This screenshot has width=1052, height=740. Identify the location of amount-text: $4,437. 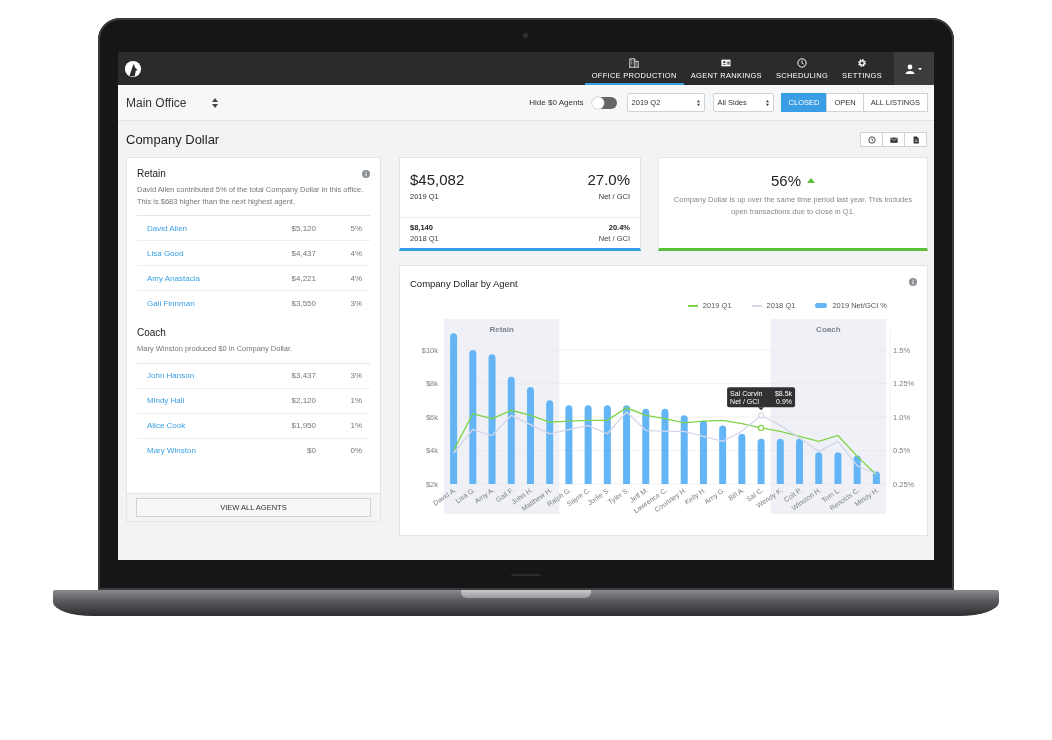
(303, 253).